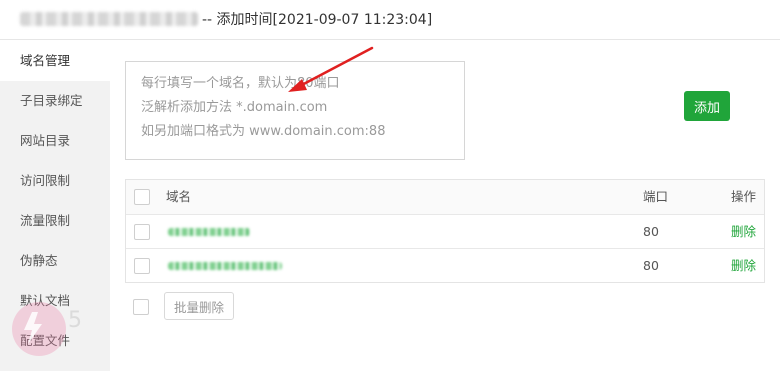 Image resolution: width=780 pixels, height=371 pixels. Describe the element at coordinates (331, 69) in the screenshot. I see `red-arrow-annotation` at that location.